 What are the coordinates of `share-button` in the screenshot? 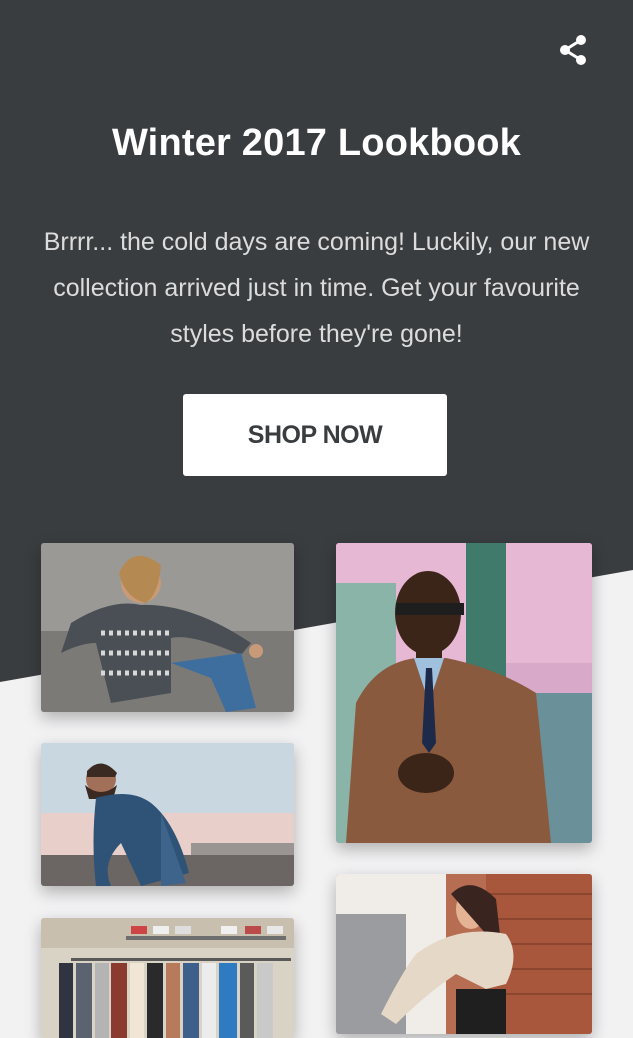 It's located at (573, 50).